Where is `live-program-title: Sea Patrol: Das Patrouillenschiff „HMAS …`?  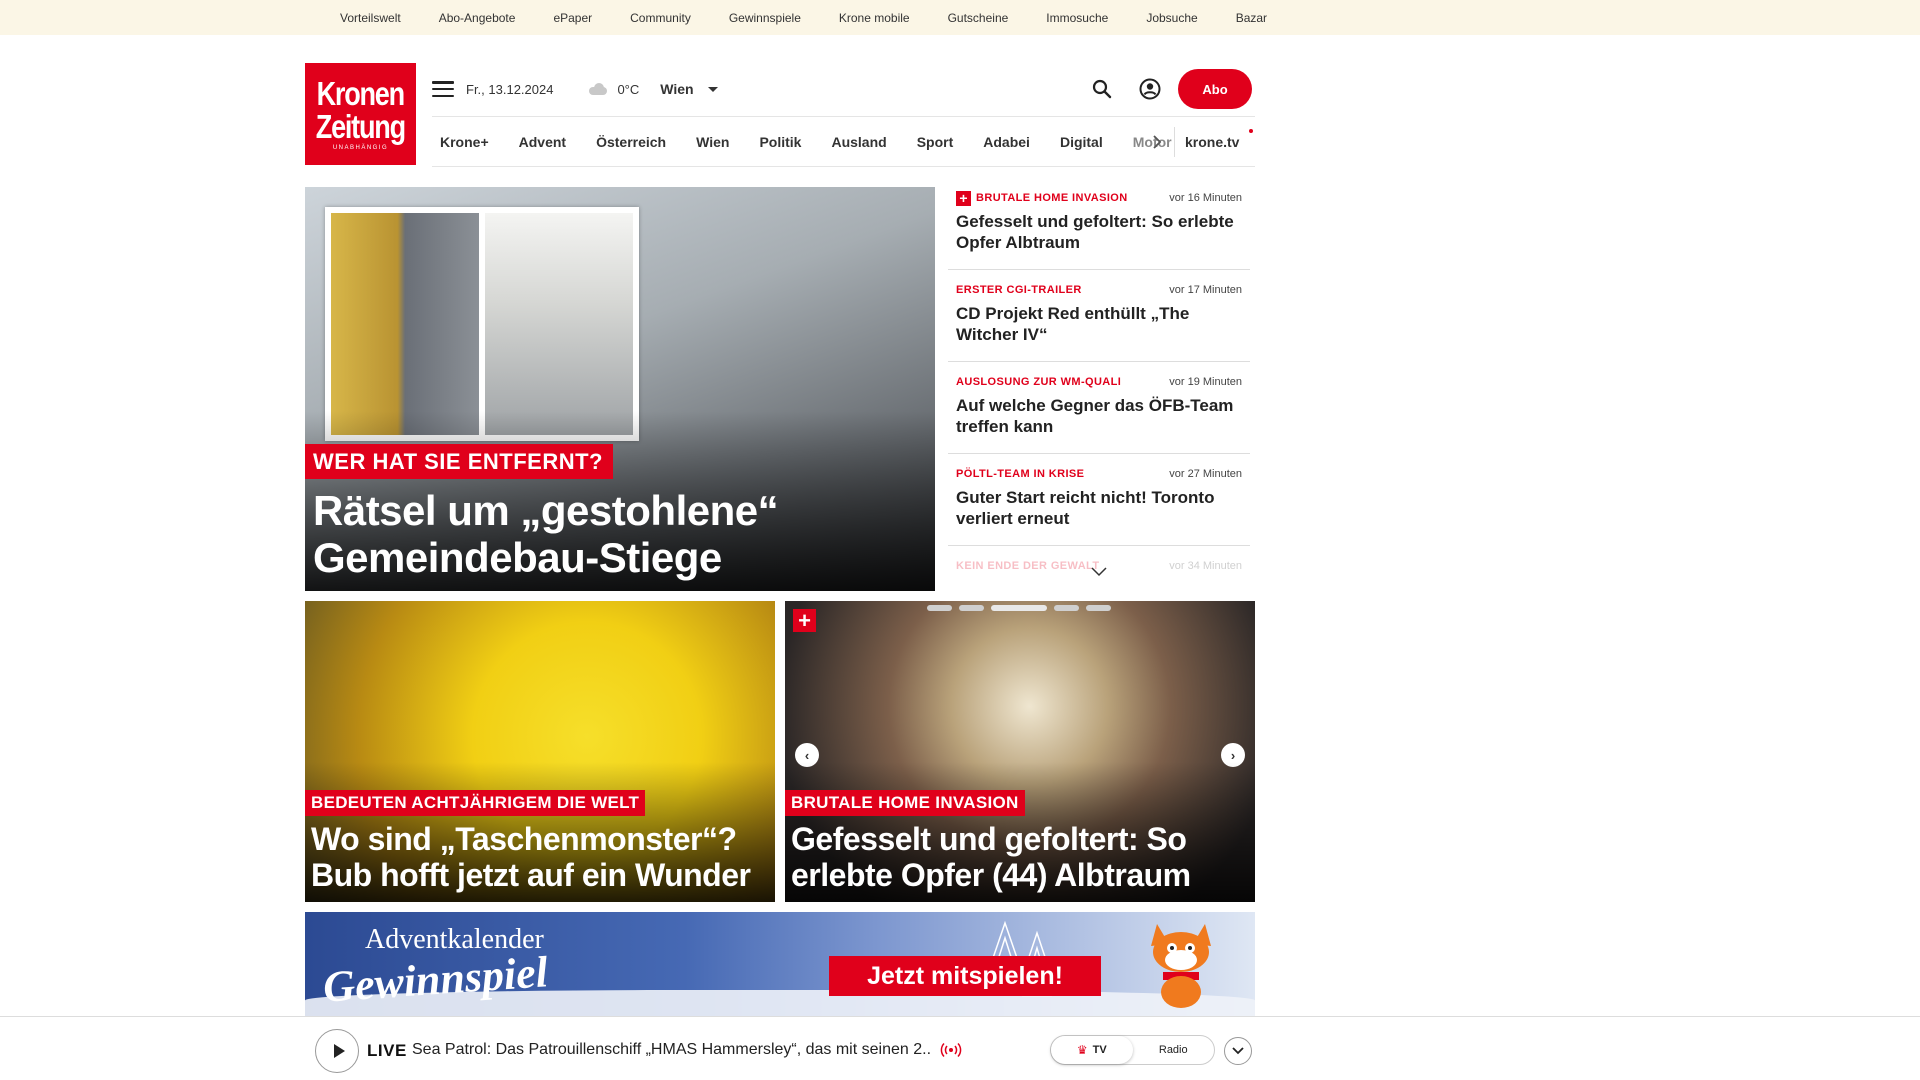
live-program-title: Sea Patrol: Das Patrouillenschiff „HMAS … is located at coordinates (672, 1050).